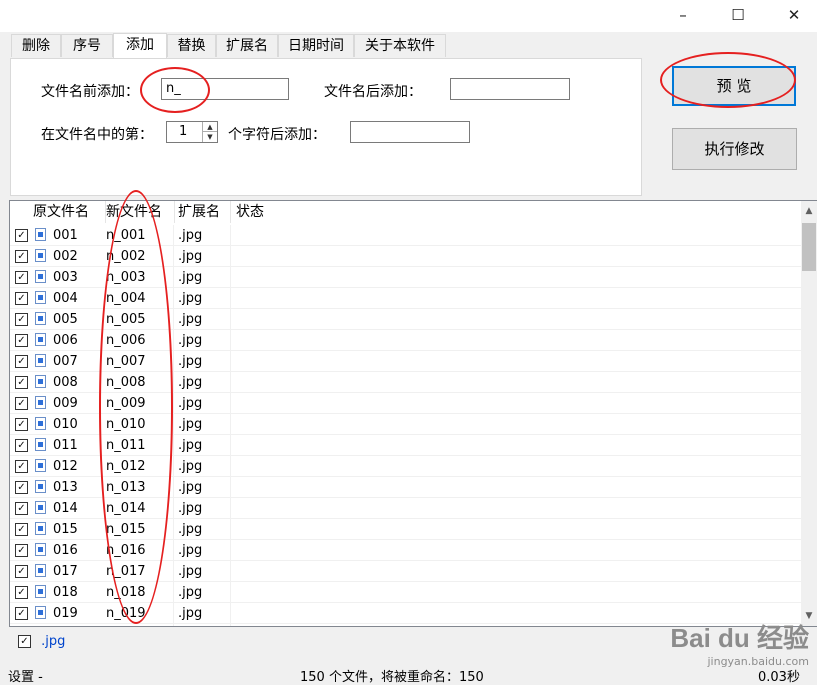  Describe the element at coordinates (683, 15) in the screenshot. I see `minimize-button: –` at that location.